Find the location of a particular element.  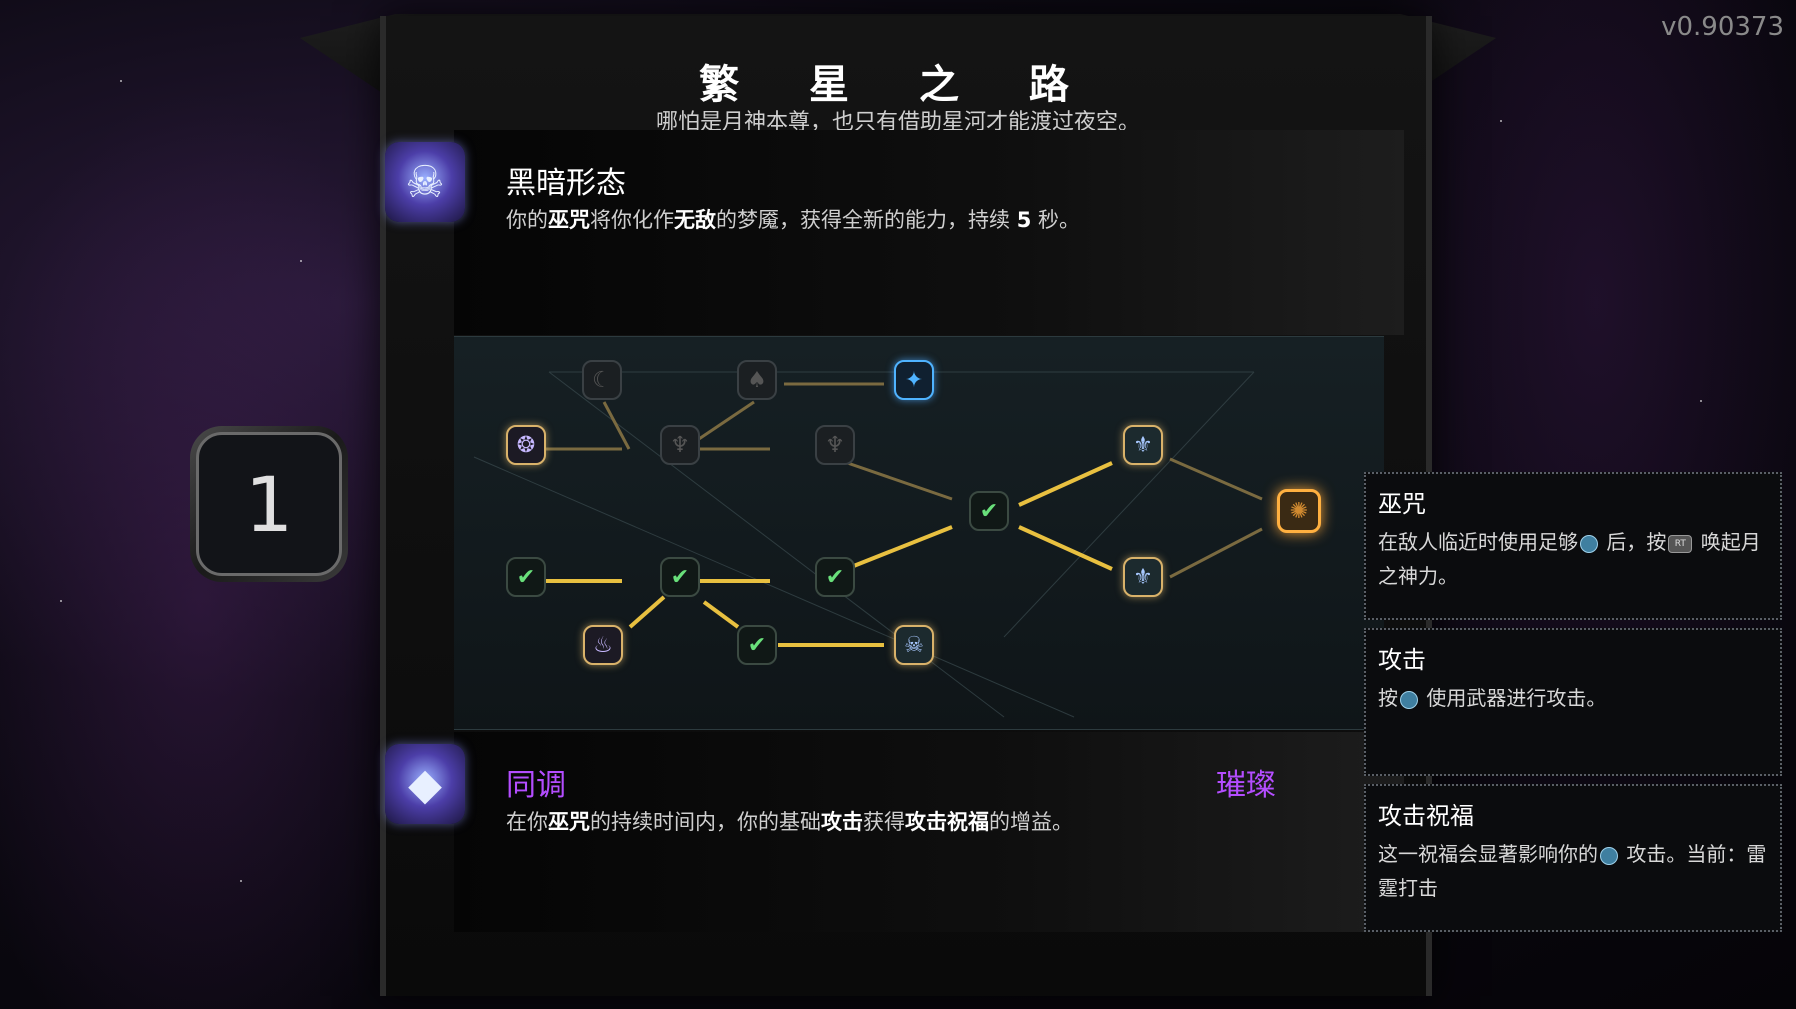

resource-icon is located at coordinates (1589, 543).